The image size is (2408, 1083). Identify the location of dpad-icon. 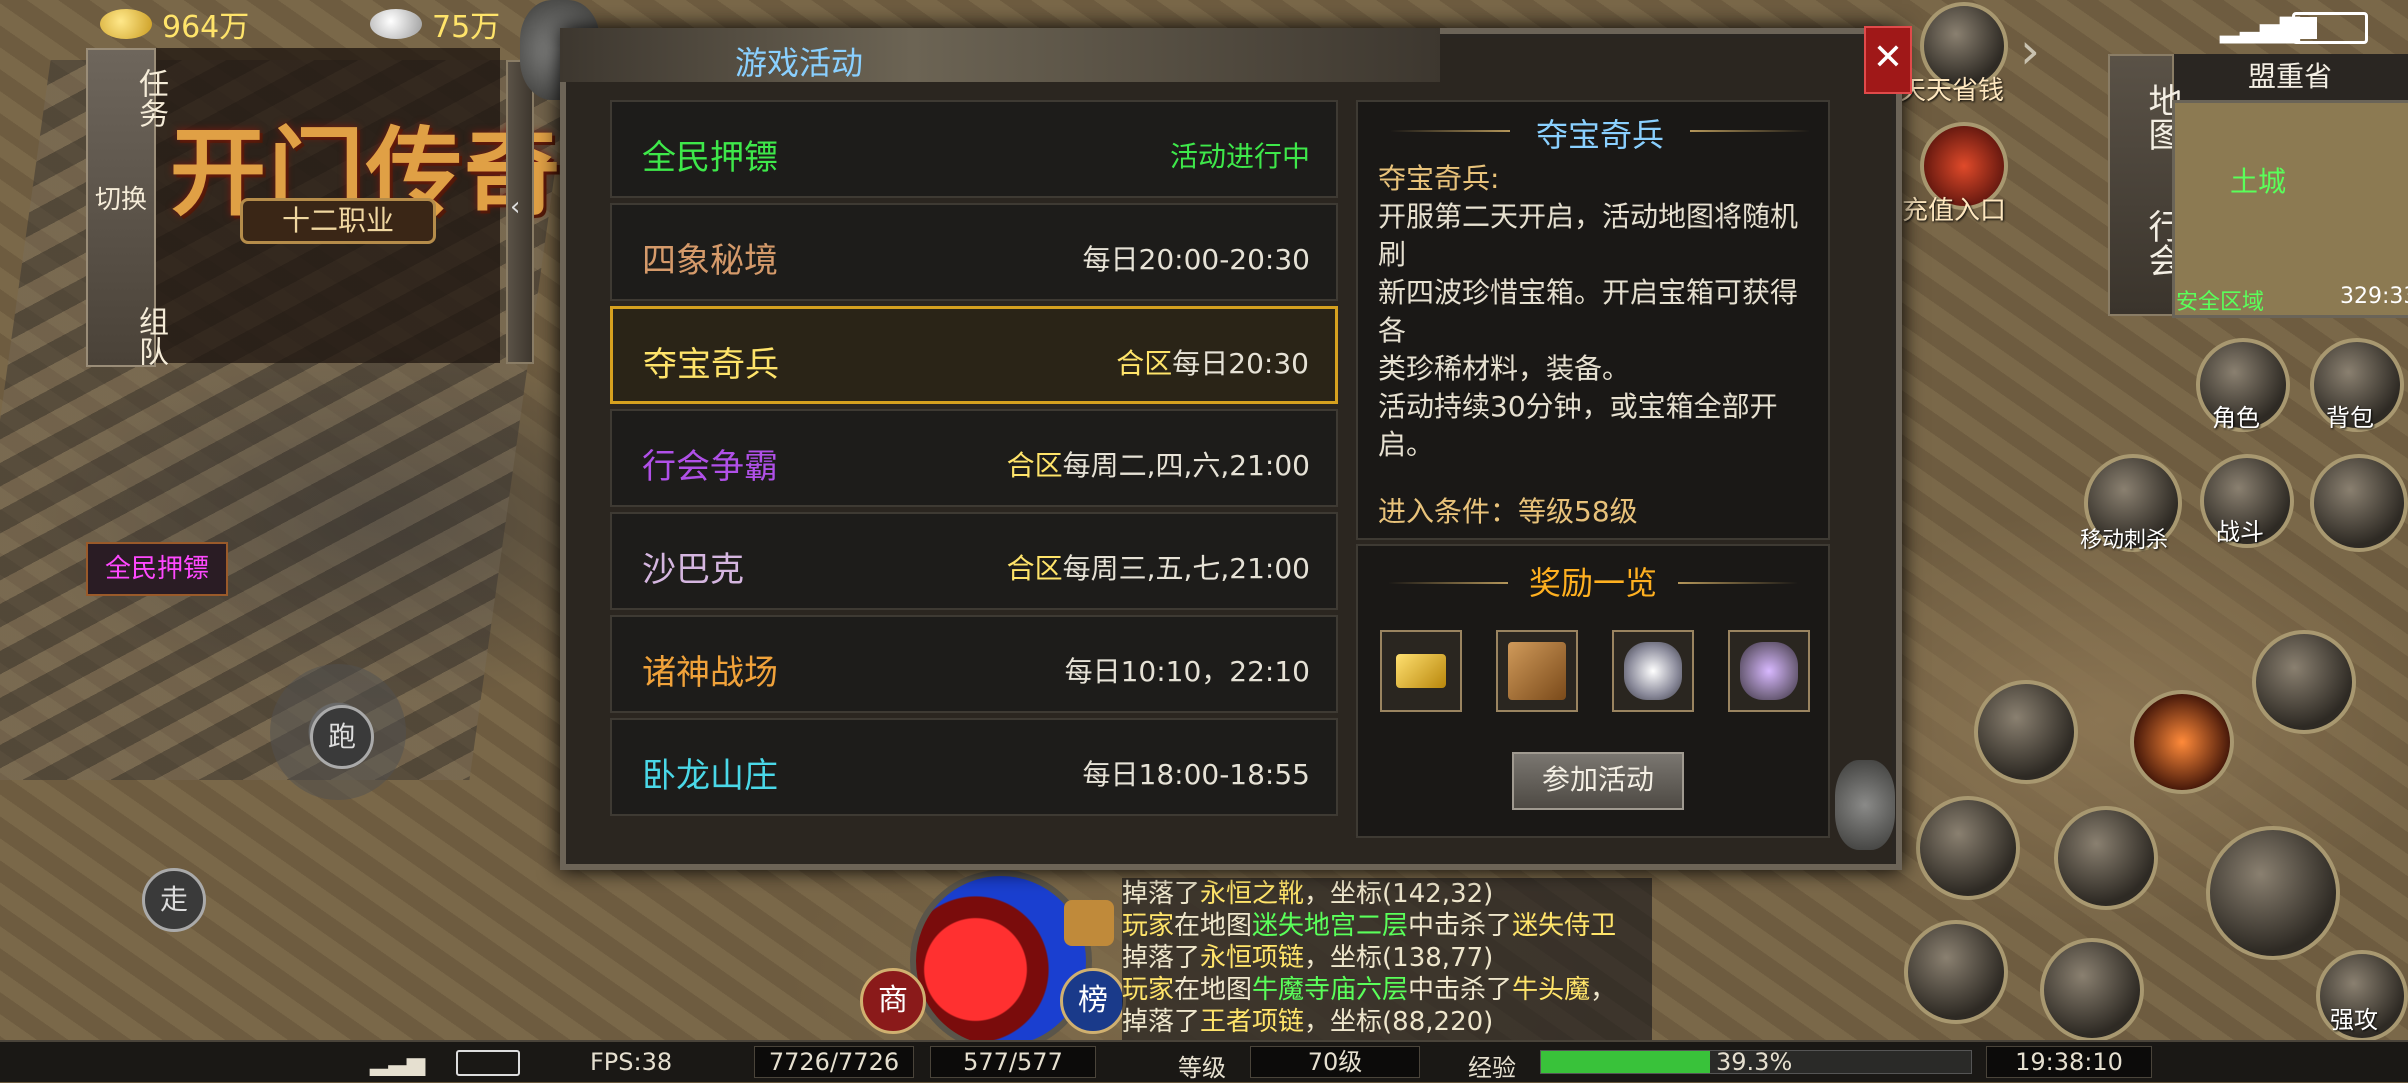
(2359, 503).